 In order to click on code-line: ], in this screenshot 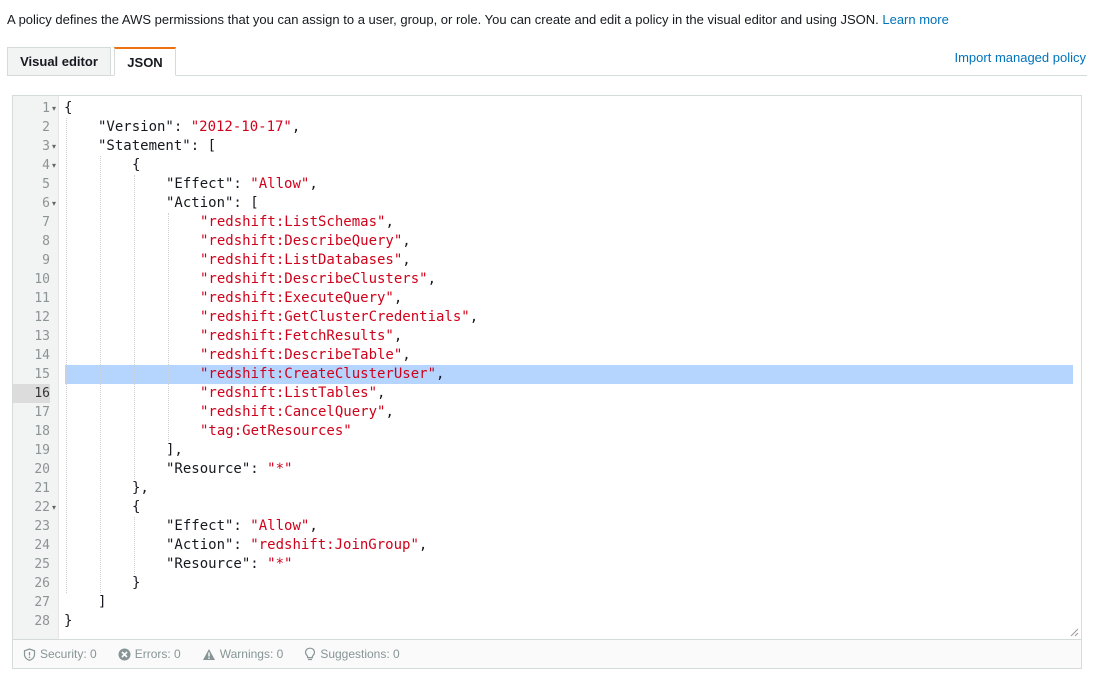, I will do `click(174, 450)`.